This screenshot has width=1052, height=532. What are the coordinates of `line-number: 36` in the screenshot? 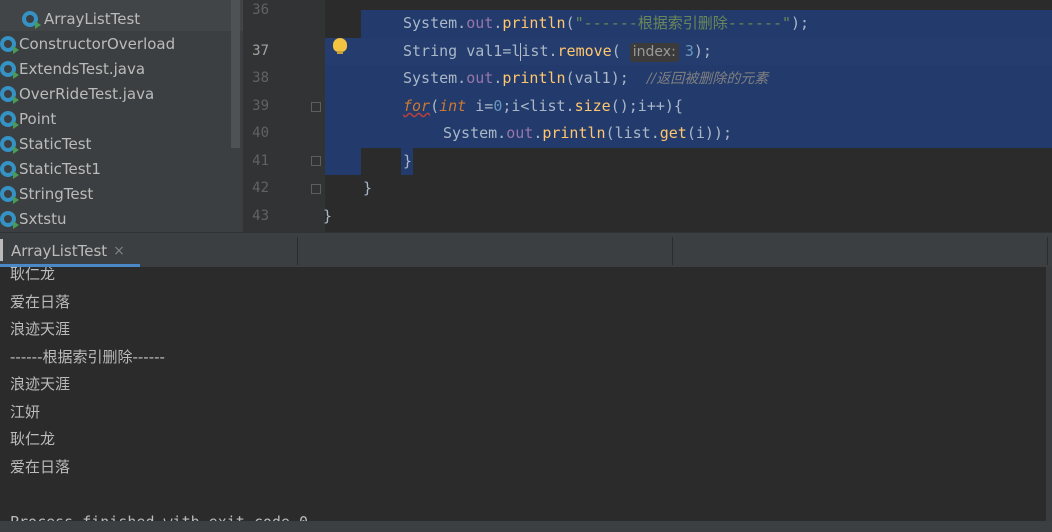 It's located at (260, 10).